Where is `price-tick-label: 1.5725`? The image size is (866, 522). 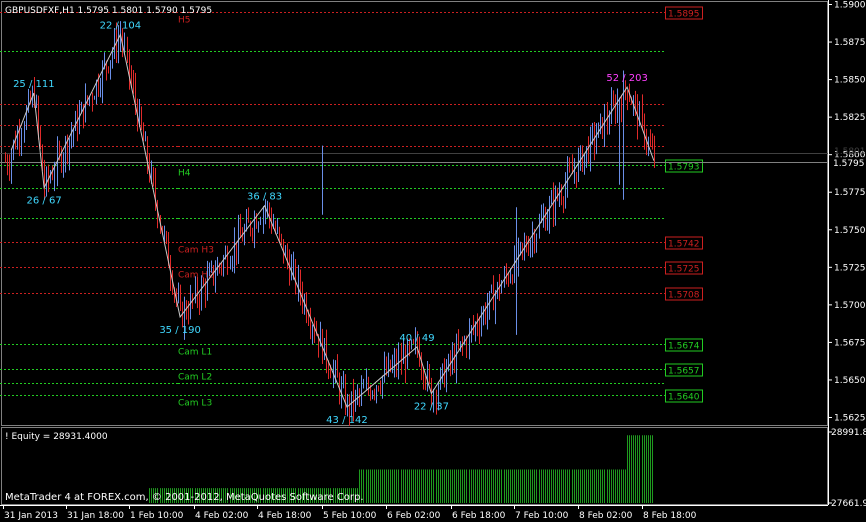 price-tick-label: 1.5725 is located at coordinates (850, 268).